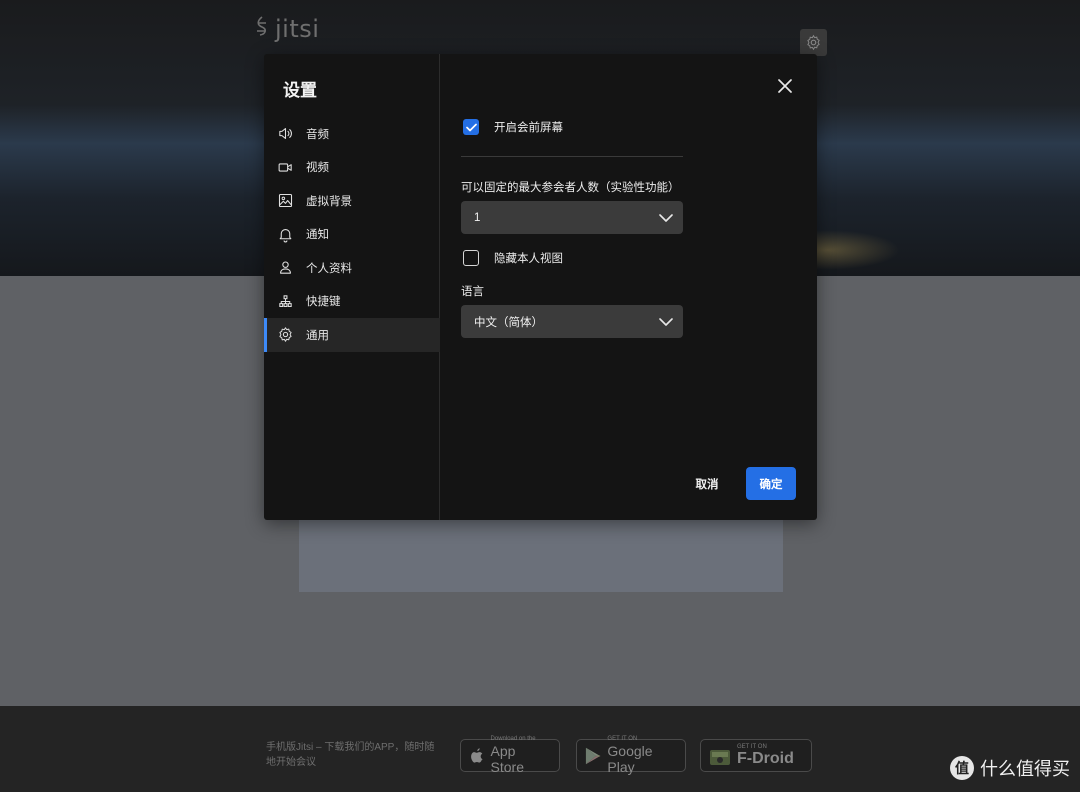  I want to click on max-pinned-label: 可以固定的最大参会者人数（实验性功能）, so click(570, 188).